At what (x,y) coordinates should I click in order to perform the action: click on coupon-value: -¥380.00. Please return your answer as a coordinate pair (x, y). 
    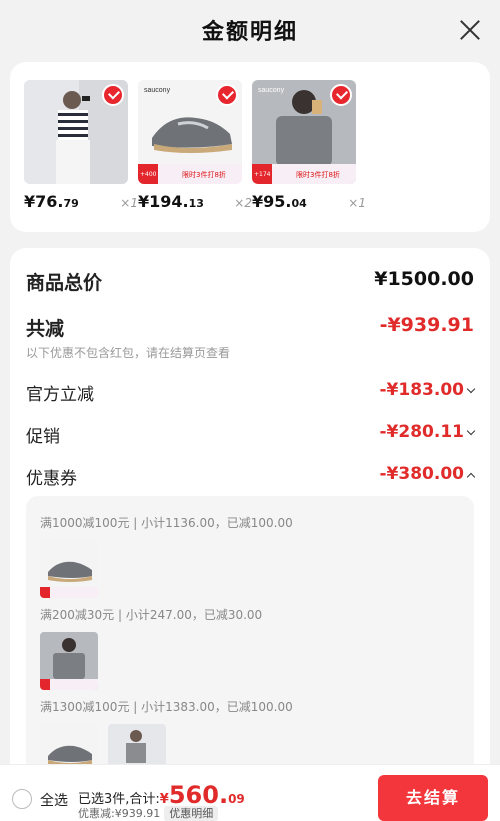
    Looking at the image, I should click on (422, 474).